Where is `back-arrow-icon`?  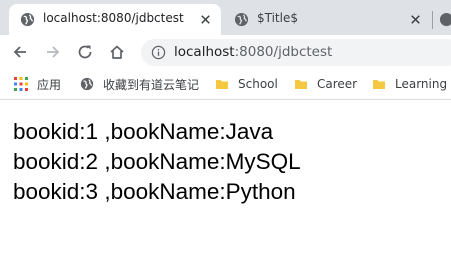
back-arrow-icon is located at coordinates (20, 52).